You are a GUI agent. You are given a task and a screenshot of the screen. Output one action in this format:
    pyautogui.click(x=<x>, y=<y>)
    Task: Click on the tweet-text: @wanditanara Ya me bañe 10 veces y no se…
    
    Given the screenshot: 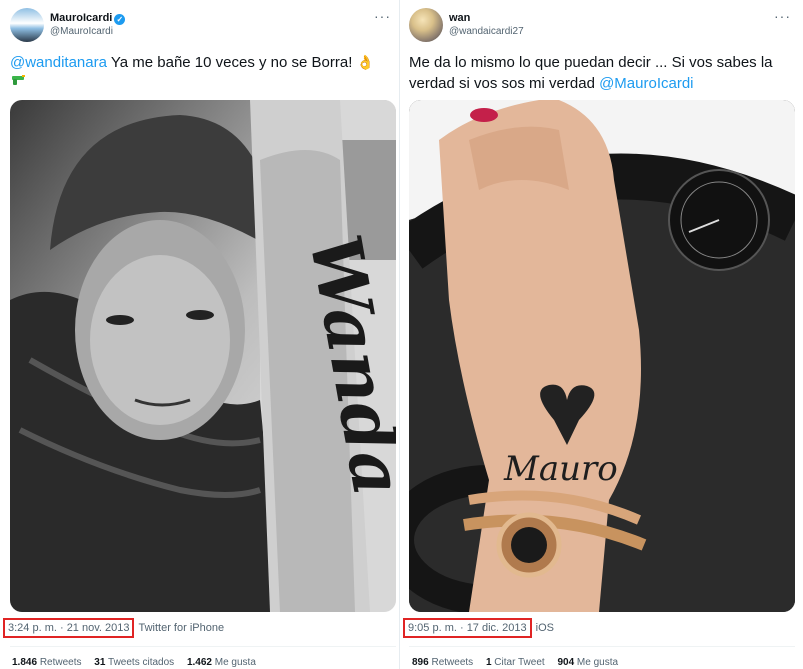 What is the action you would take?
    pyautogui.click(x=200, y=62)
    